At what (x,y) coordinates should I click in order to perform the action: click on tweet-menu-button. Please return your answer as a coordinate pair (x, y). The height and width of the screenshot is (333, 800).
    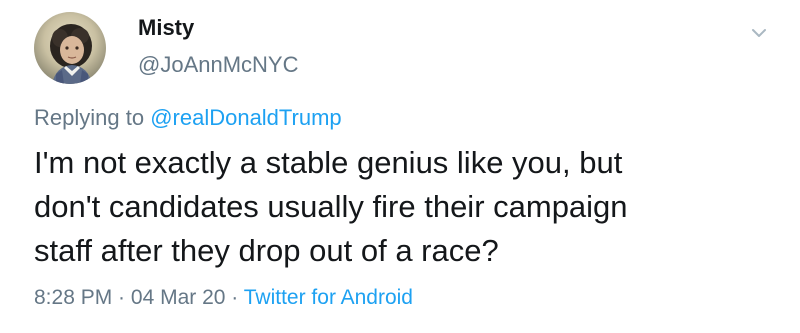
    Looking at the image, I should click on (759, 33).